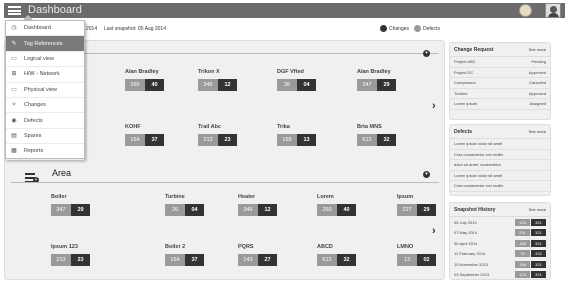 Image resolution: width=569 pixels, height=294 pixels. Describe the element at coordinates (417, 28) in the screenshot. I see `legend-defects-swatch` at that location.